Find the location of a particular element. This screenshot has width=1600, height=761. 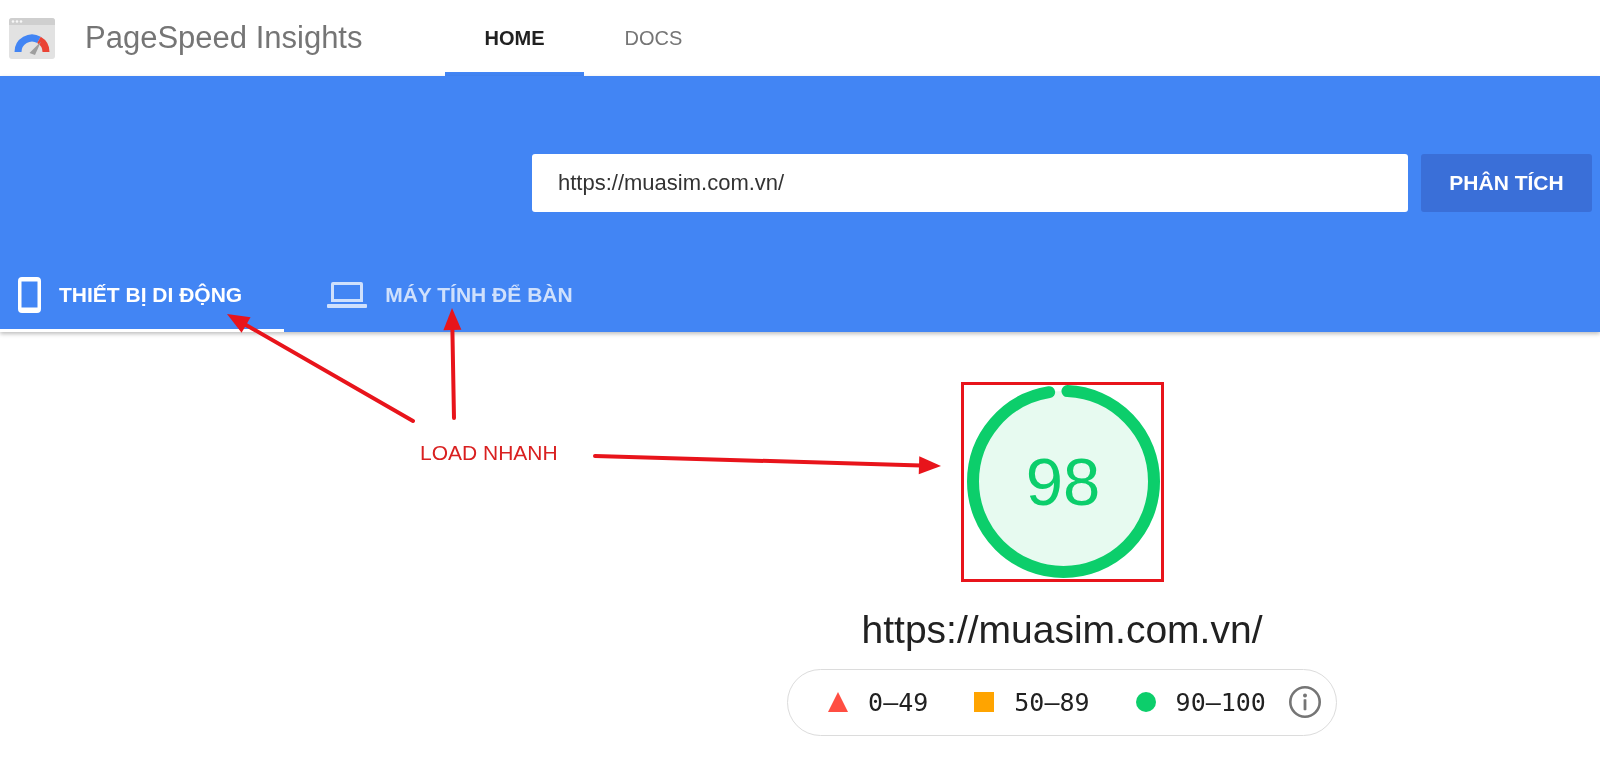

app-title: PageSpeed Insights is located at coordinates (224, 38).